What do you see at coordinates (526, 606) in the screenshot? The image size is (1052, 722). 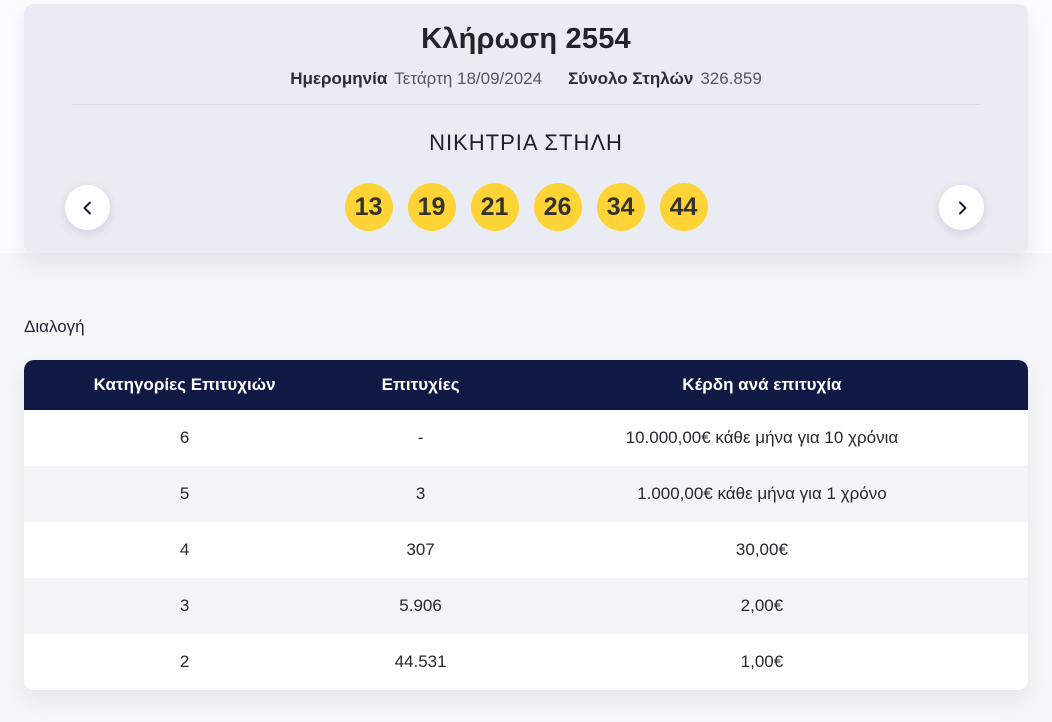 I see `table-row: 3 5.906 2,00€` at bounding box center [526, 606].